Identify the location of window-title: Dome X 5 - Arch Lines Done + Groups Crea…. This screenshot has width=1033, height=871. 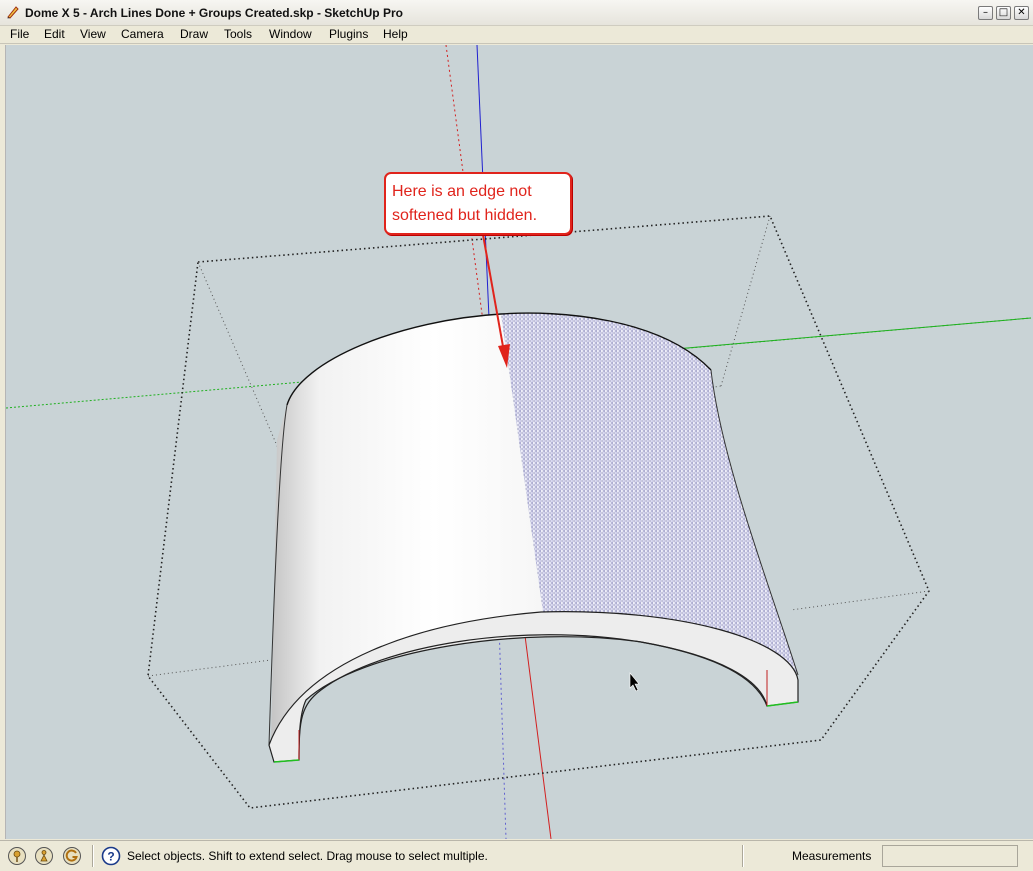
(214, 13).